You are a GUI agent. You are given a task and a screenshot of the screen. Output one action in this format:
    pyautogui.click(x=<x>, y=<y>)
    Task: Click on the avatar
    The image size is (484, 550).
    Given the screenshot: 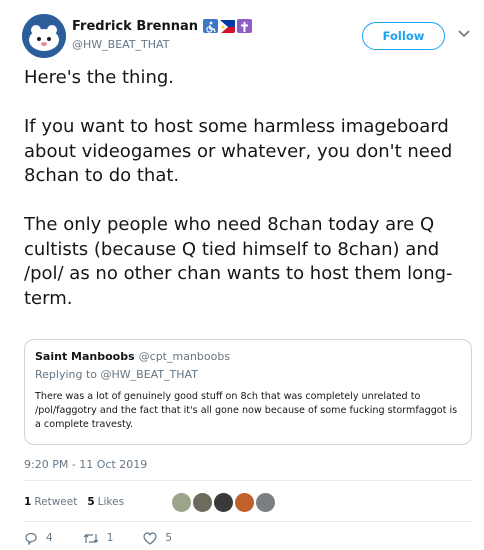 What is the action you would take?
    pyautogui.click(x=44, y=36)
    